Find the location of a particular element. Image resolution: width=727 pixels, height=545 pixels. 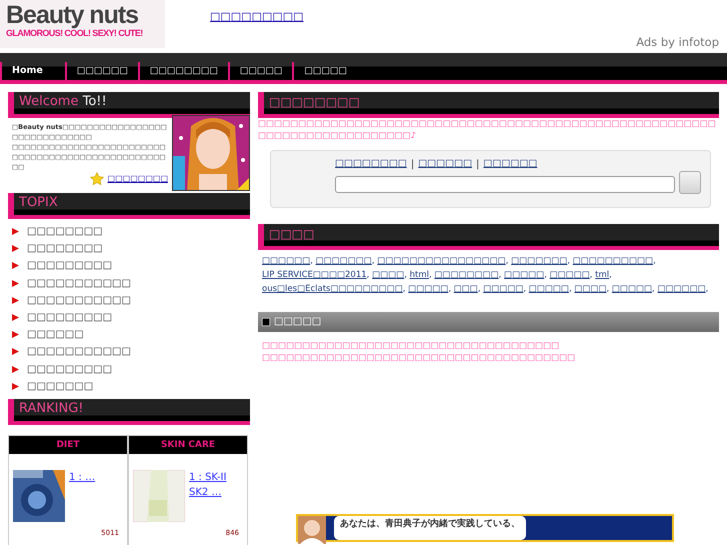

tag-link: ous□les□Eclats□□□□□□□□□ is located at coordinates (332, 289).